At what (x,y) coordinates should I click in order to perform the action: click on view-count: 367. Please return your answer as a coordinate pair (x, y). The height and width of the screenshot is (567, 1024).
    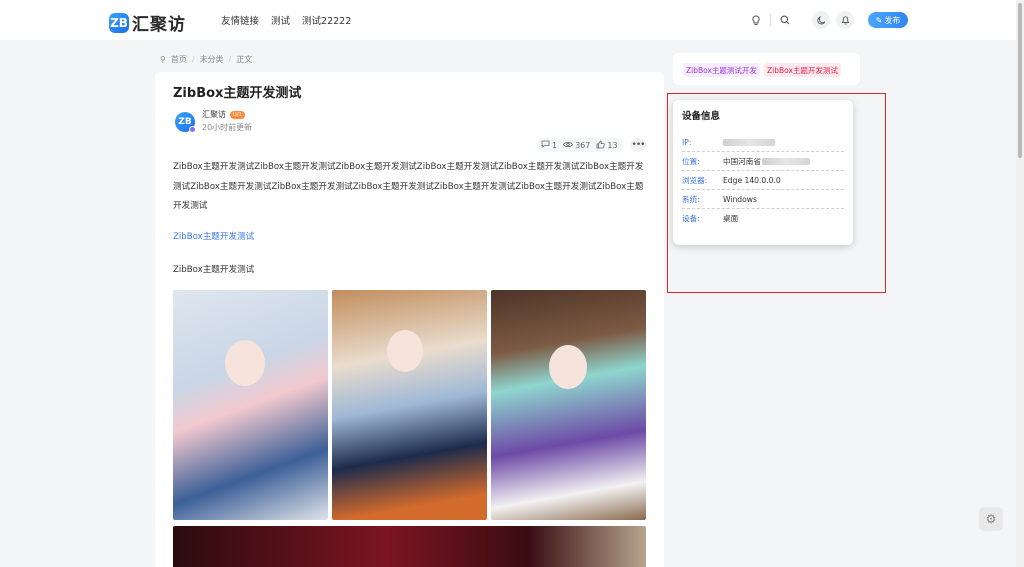
    Looking at the image, I should click on (583, 145).